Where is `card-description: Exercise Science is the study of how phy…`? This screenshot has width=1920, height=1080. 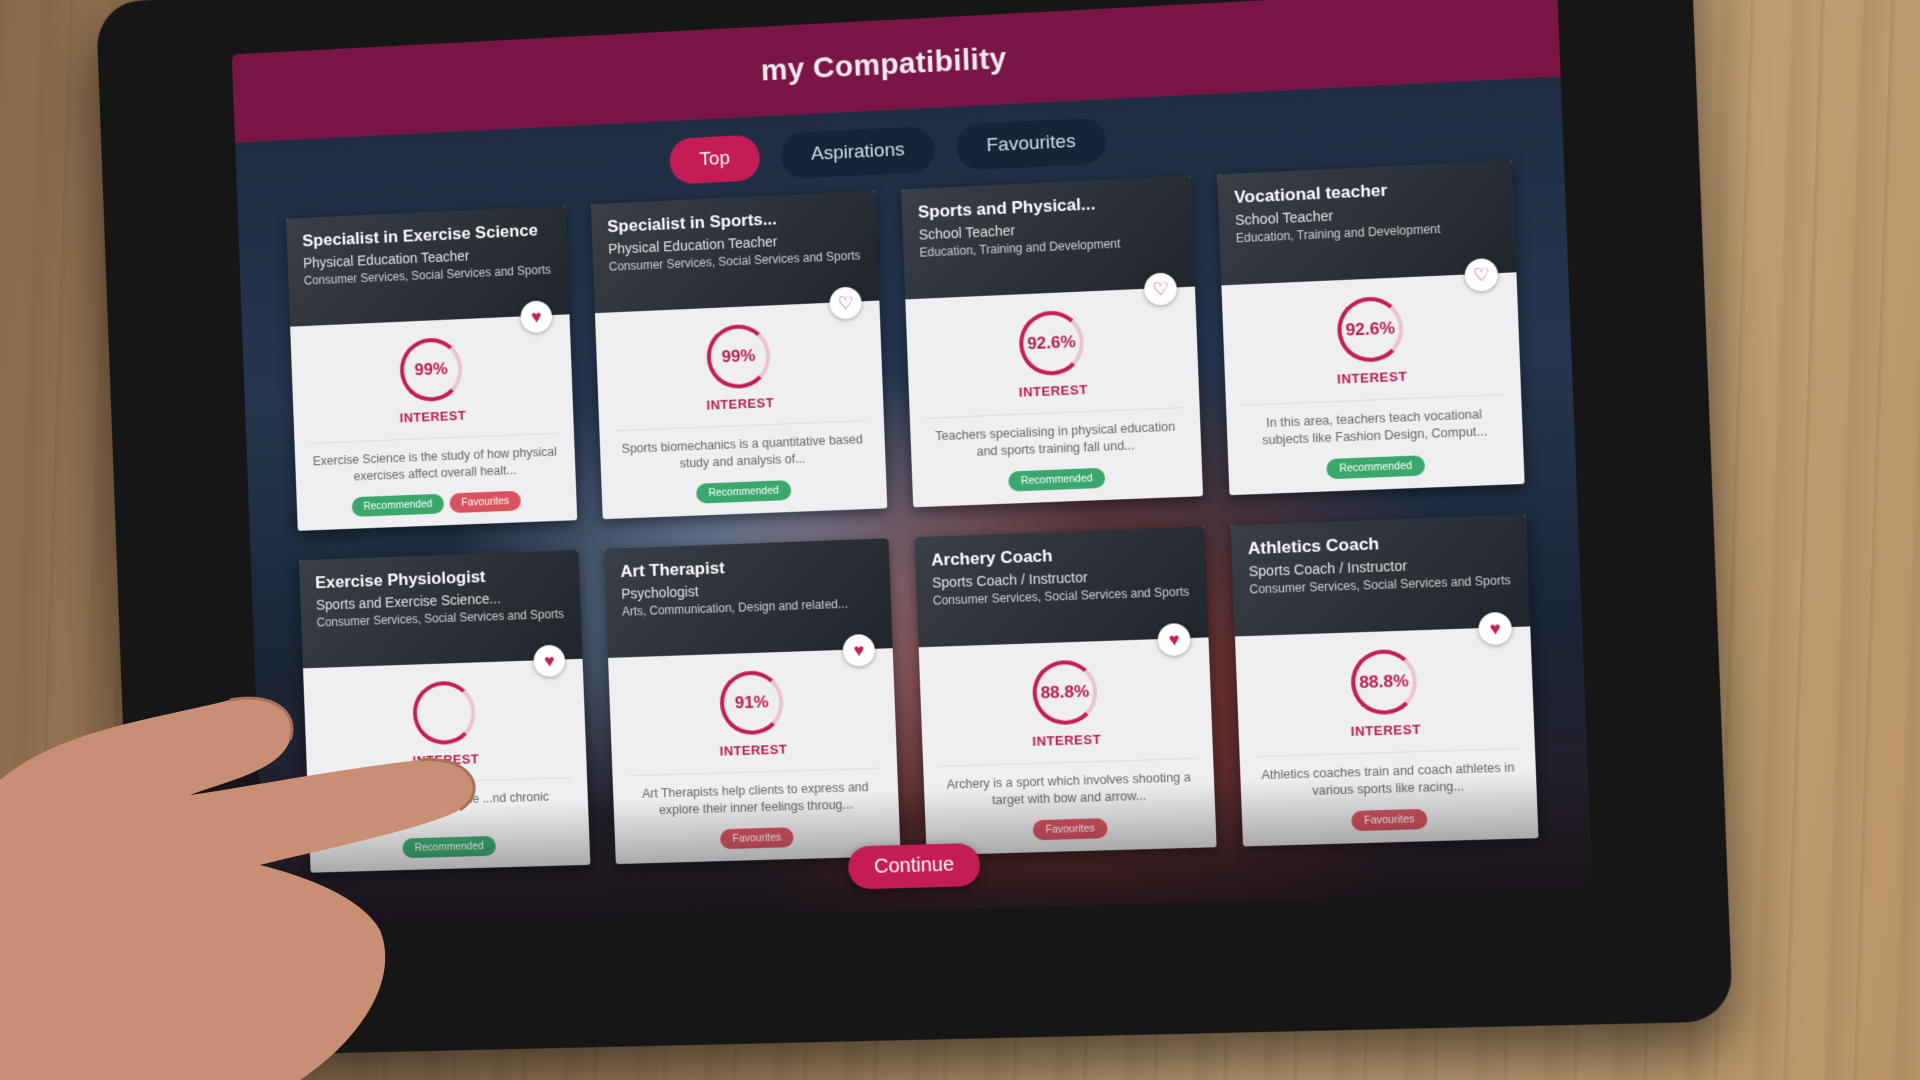
card-description: Exercise Science is the study of how phy… is located at coordinates (435, 461).